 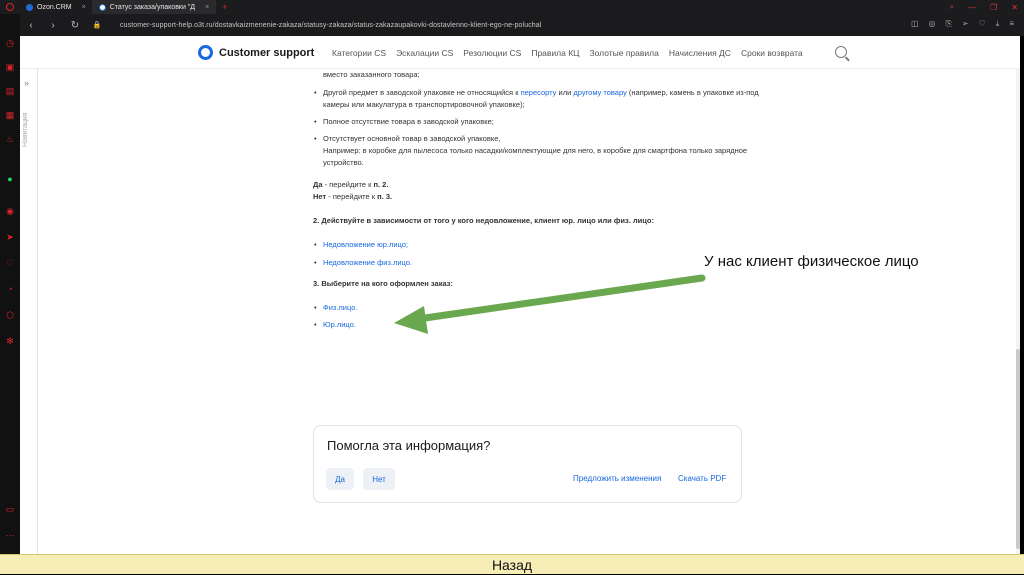 What do you see at coordinates (811, 261) in the screenshot?
I see `annotation-text: У нас клиент физическое лицо` at bounding box center [811, 261].